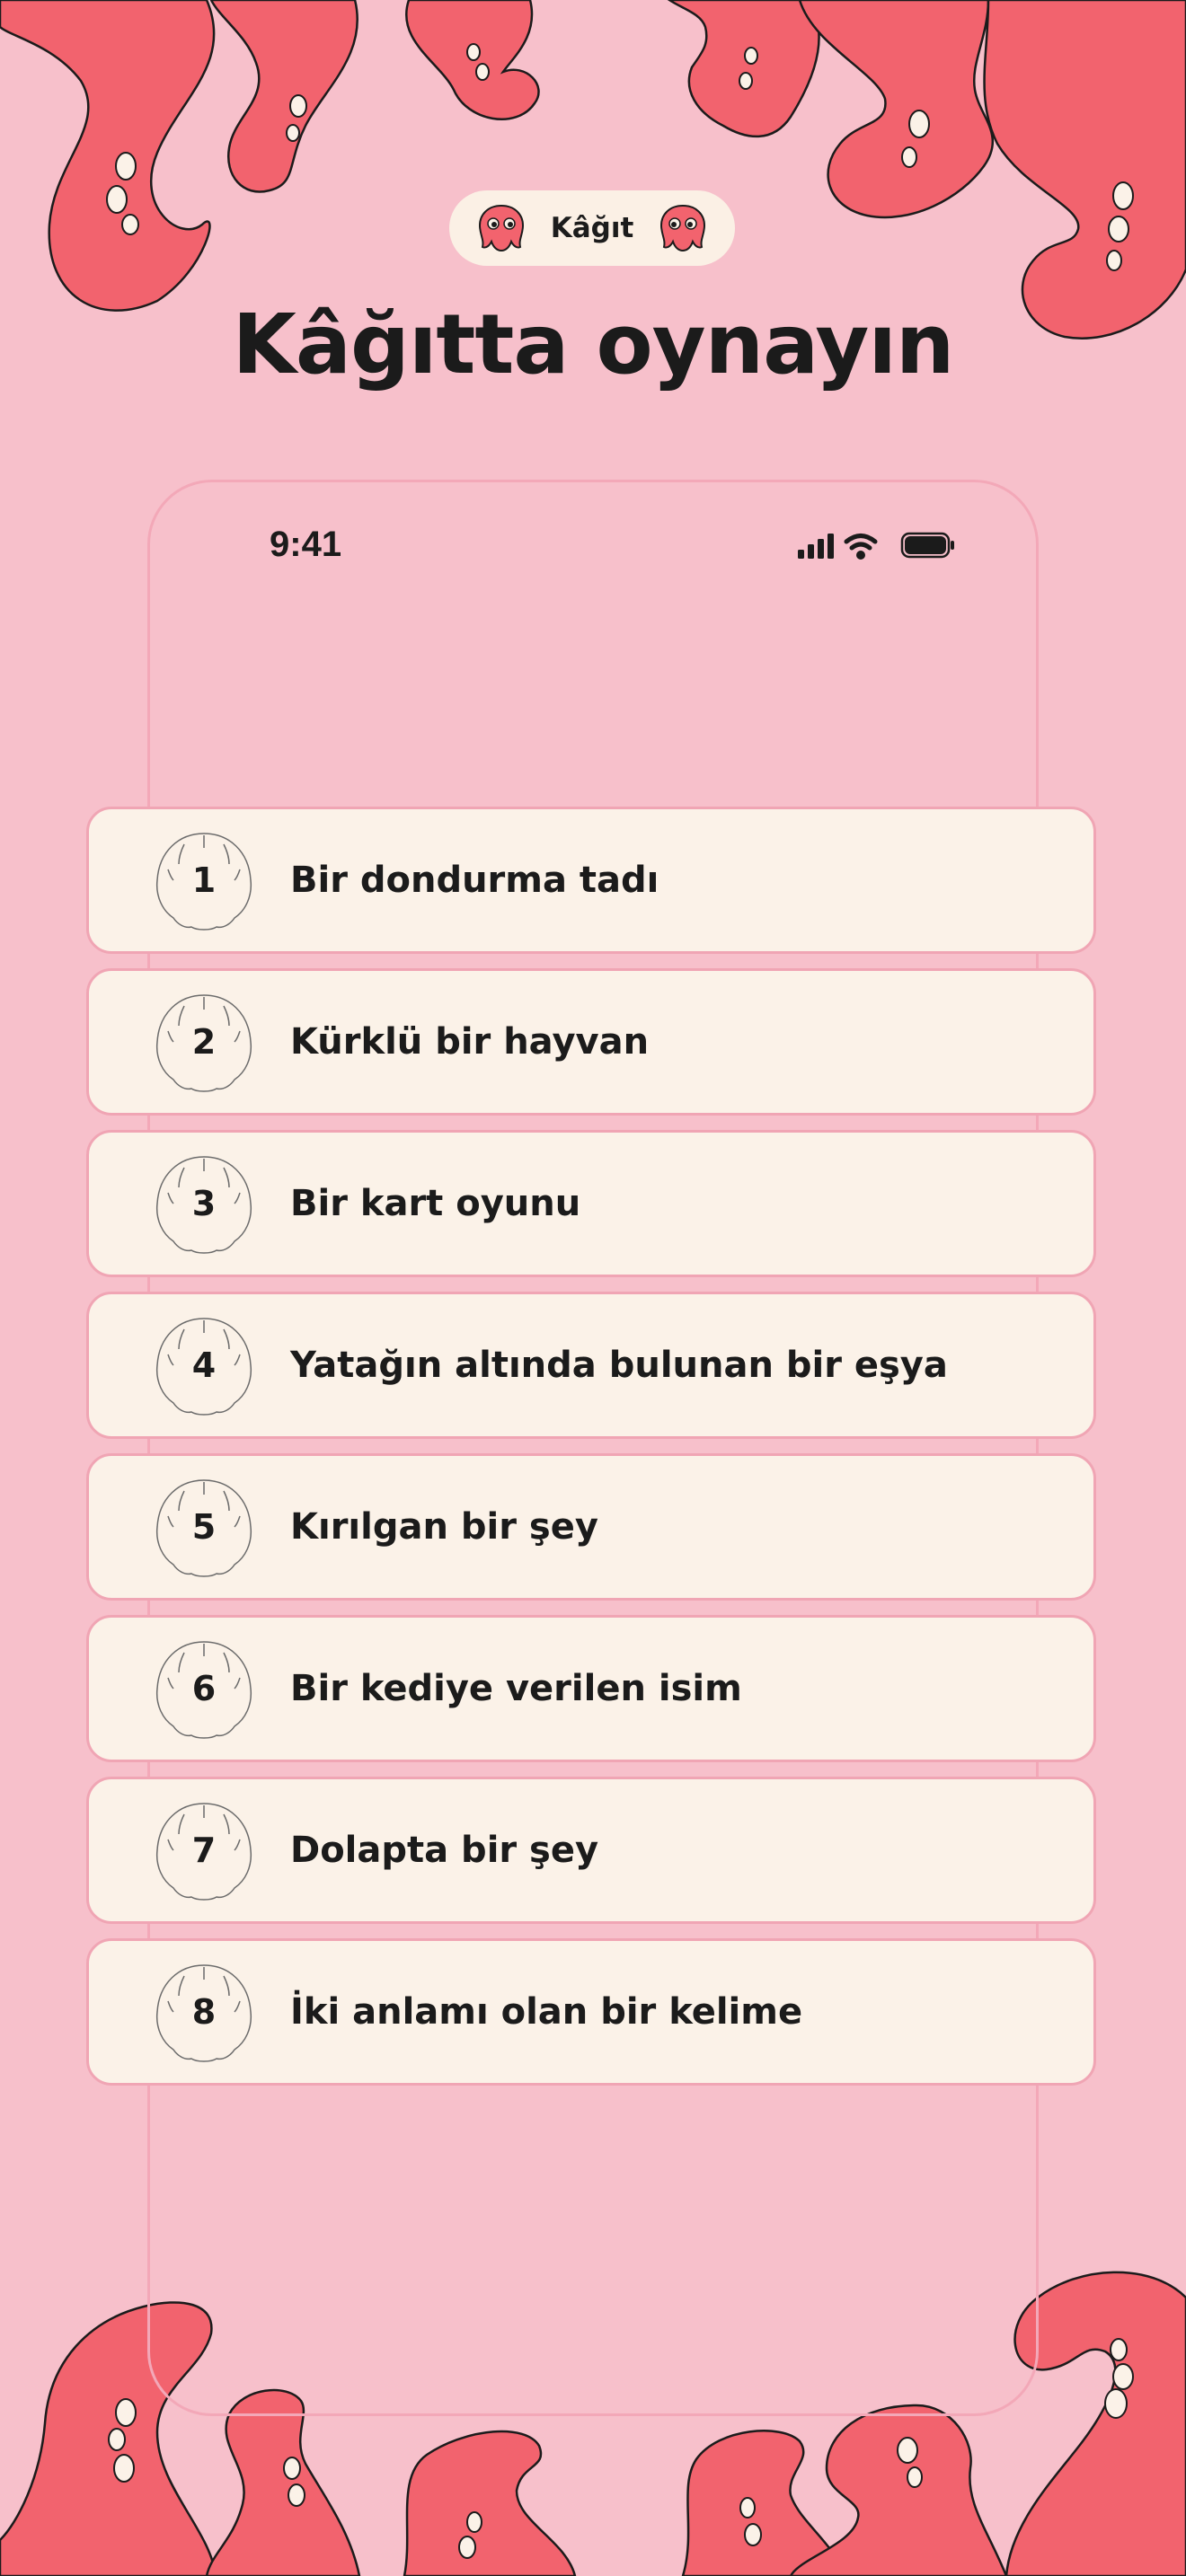  Describe the element at coordinates (591, 1203) in the screenshot. I see `prompt-card-3: 3 Bir kart oyunu` at that location.